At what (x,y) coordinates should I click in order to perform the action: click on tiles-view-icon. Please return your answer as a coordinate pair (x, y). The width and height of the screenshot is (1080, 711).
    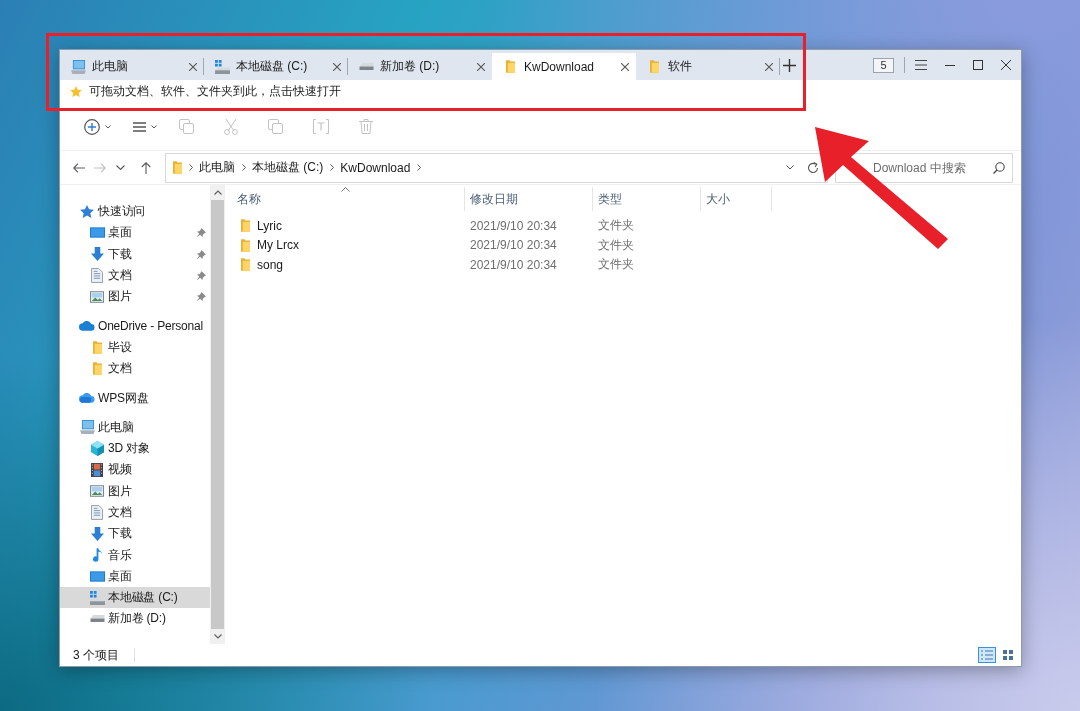
    Looking at the image, I should click on (1008, 655).